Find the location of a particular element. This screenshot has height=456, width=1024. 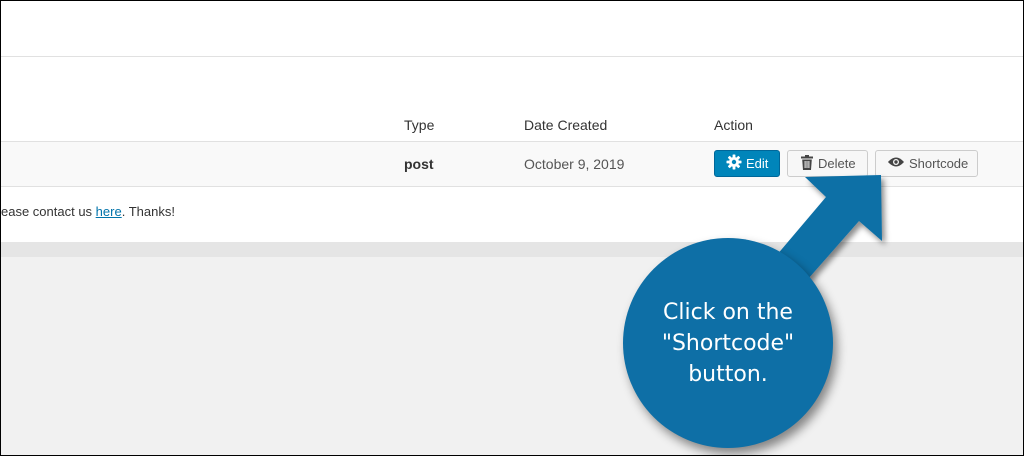

callout-line: "Shortcode" is located at coordinates (728, 343).